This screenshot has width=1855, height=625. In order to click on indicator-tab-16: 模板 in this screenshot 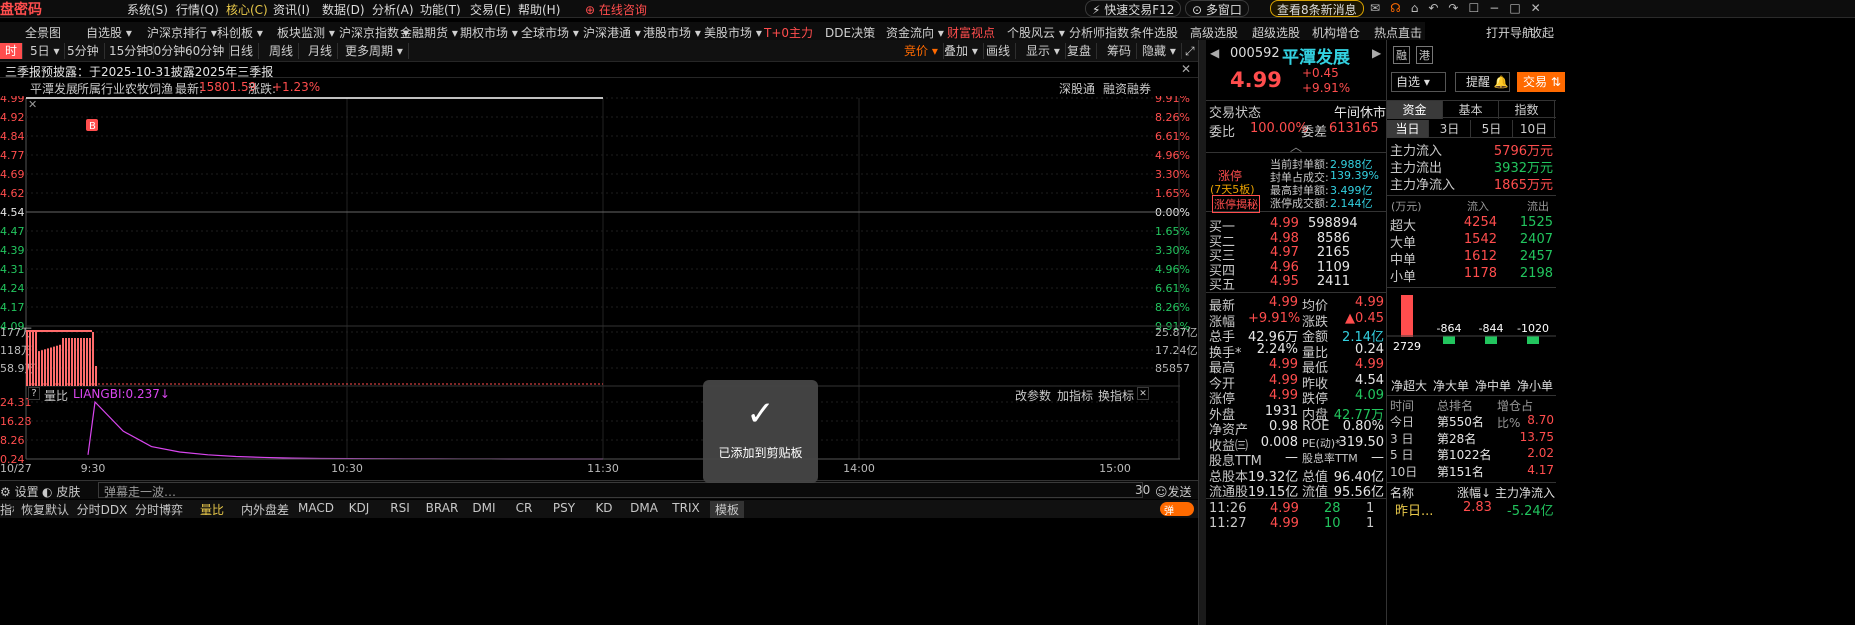, I will do `click(727, 509)`.